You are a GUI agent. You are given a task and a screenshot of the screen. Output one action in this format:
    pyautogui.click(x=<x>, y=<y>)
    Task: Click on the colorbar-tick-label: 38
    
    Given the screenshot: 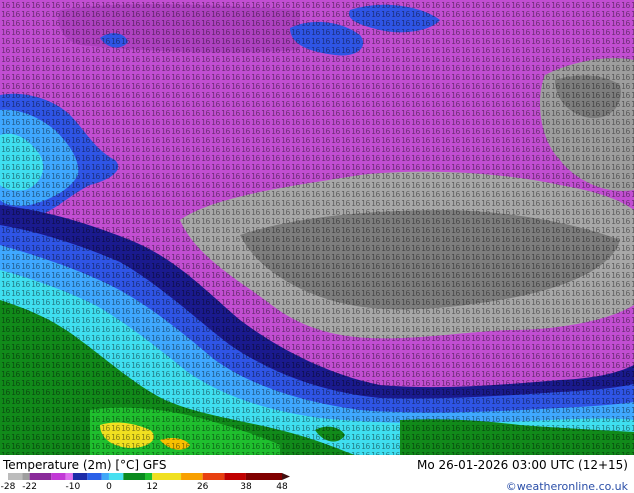 What is the action you would take?
    pyautogui.click(x=246, y=486)
    